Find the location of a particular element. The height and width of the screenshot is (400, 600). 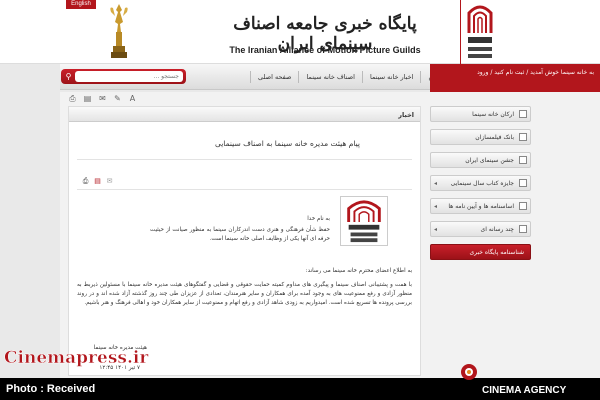

edit-icon: ✎ is located at coordinates (117, 98).